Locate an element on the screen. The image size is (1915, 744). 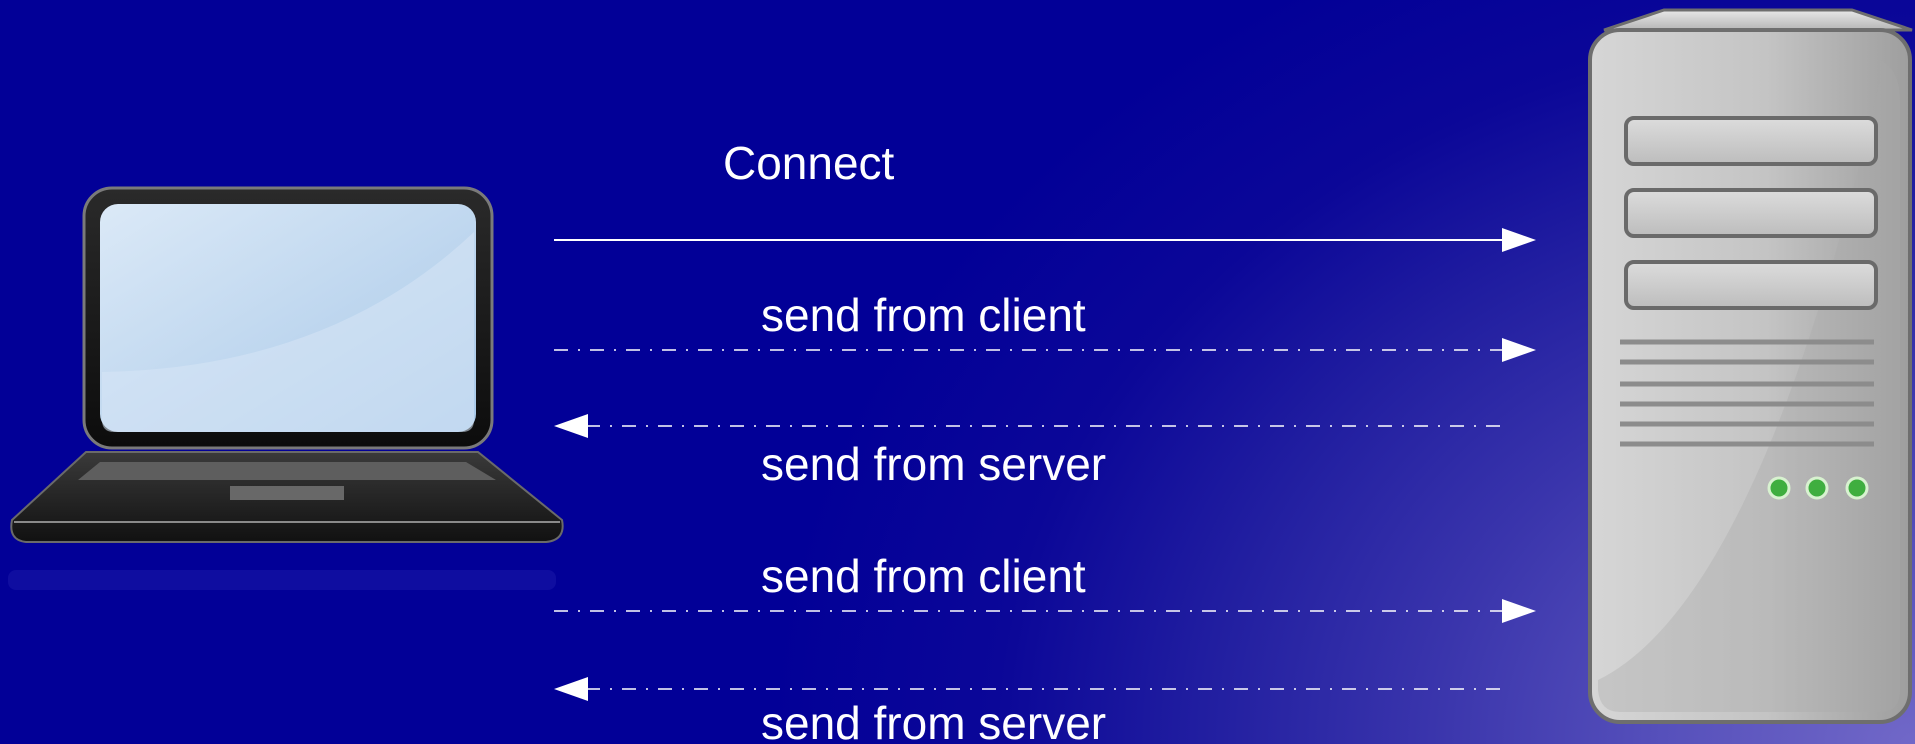
server-top is located at coordinates (1758, 20).